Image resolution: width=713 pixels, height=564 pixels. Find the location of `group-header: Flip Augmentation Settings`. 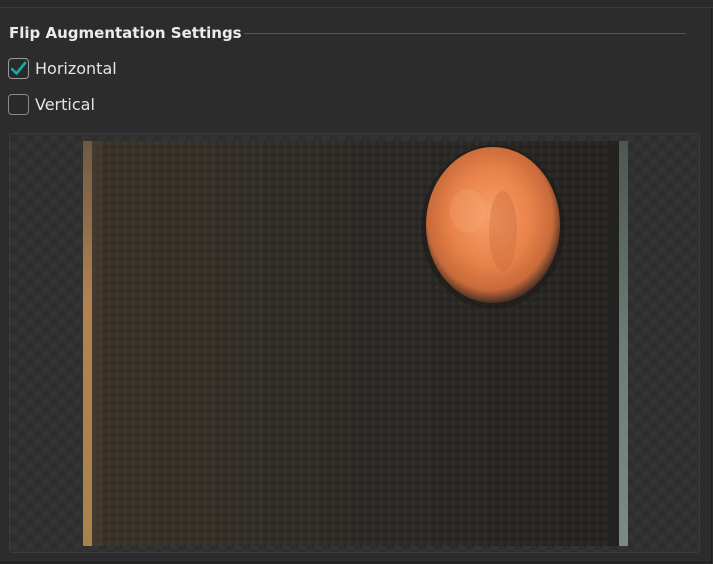

group-header: Flip Augmentation Settings is located at coordinates (125, 33).